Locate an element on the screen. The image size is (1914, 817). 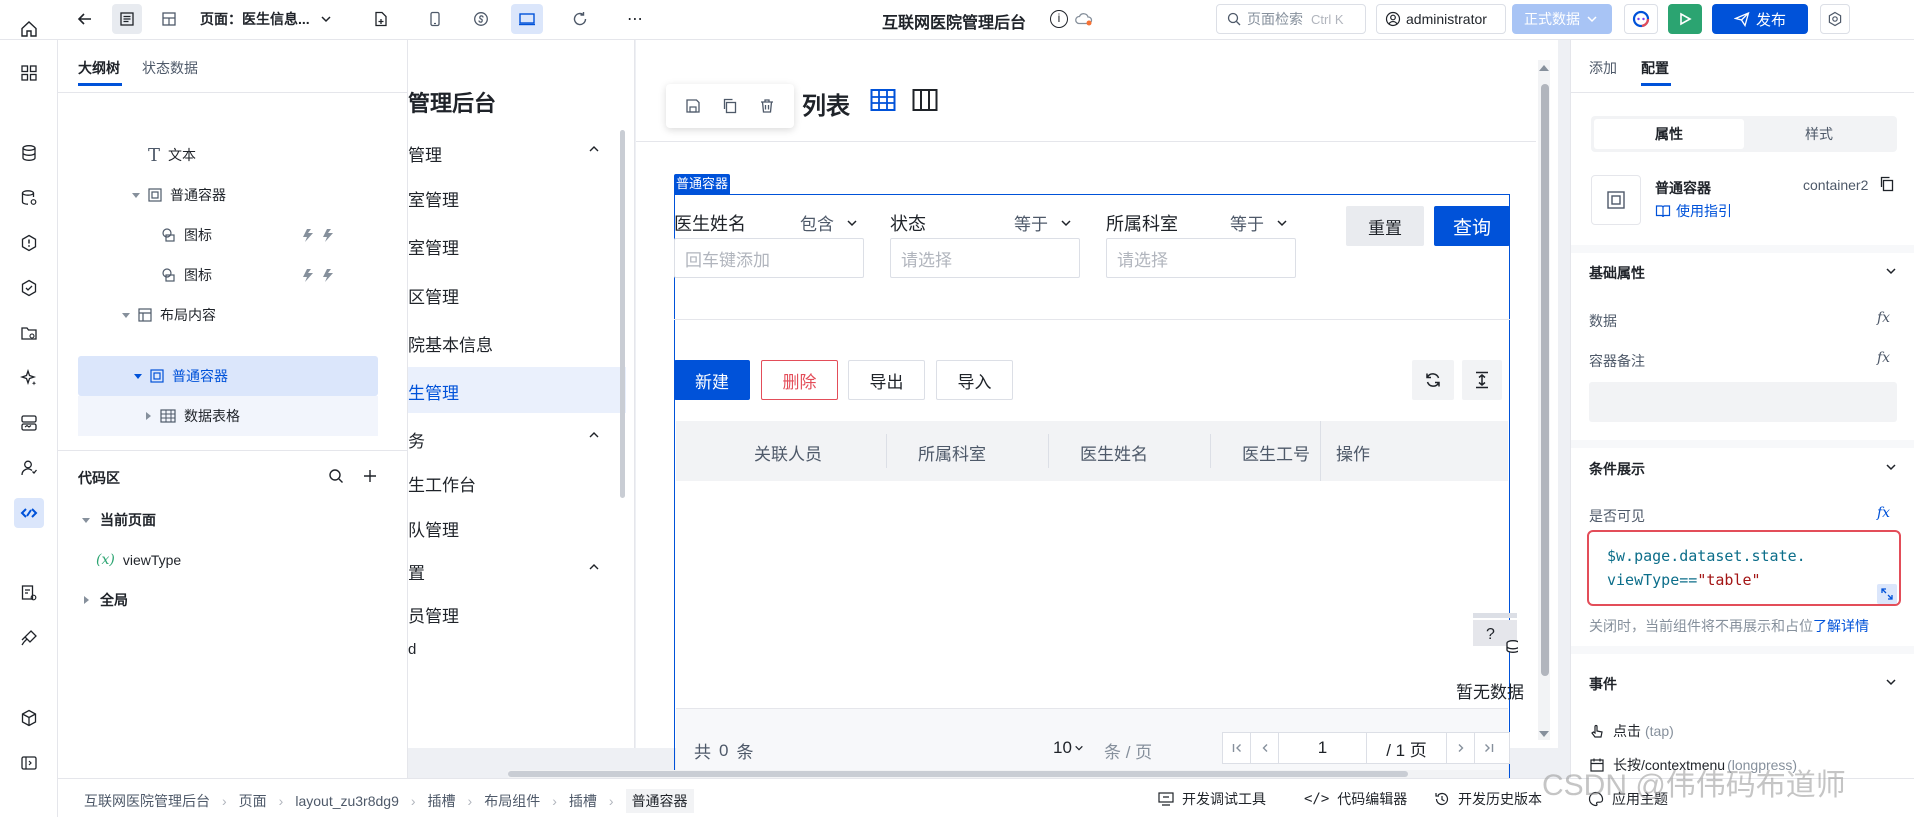
settings-icon is located at coordinates (1835, 19).